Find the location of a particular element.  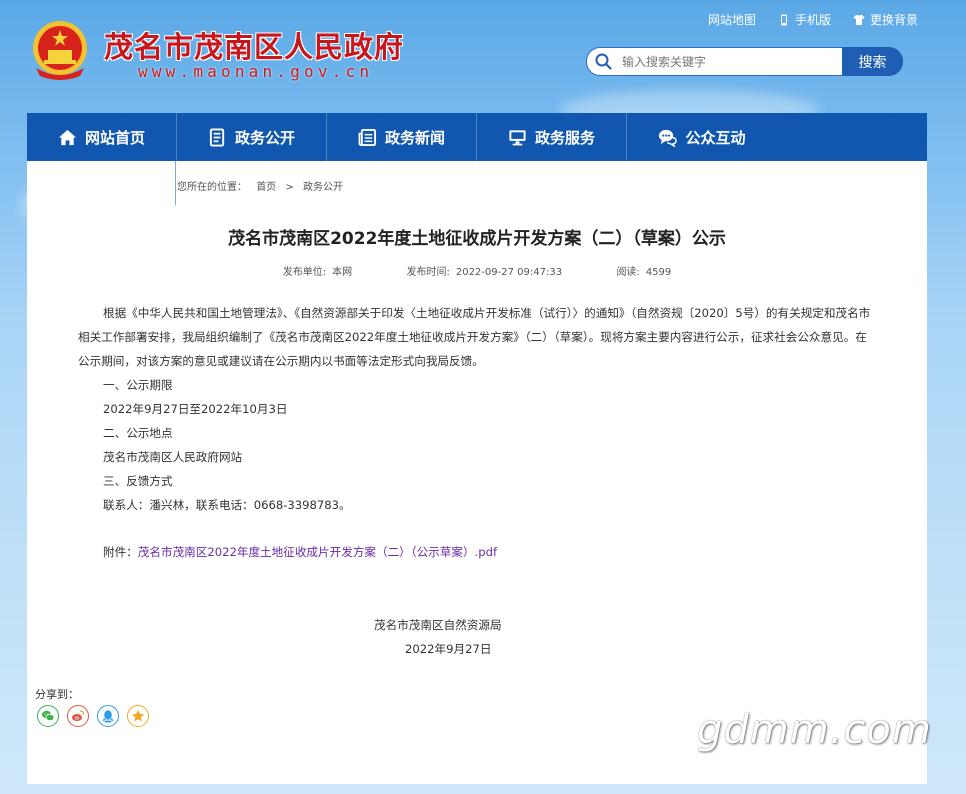

signature-org: 茂名市茂南区自然资源局 is located at coordinates (438, 625).